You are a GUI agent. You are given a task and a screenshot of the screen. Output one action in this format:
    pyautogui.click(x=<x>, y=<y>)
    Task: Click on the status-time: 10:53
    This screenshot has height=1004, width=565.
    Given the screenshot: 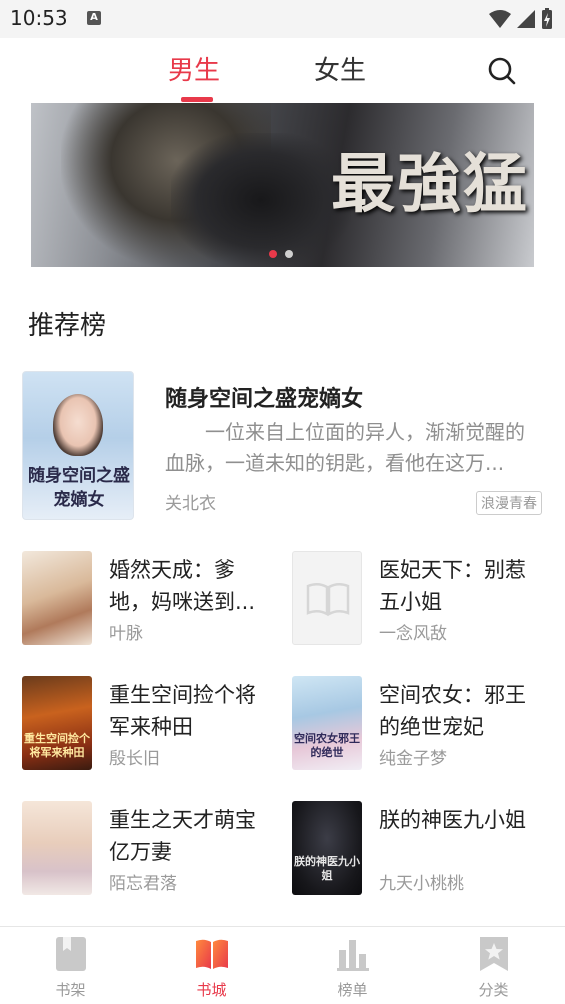 What is the action you would take?
    pyautogui.click(x=39, y=18)
    